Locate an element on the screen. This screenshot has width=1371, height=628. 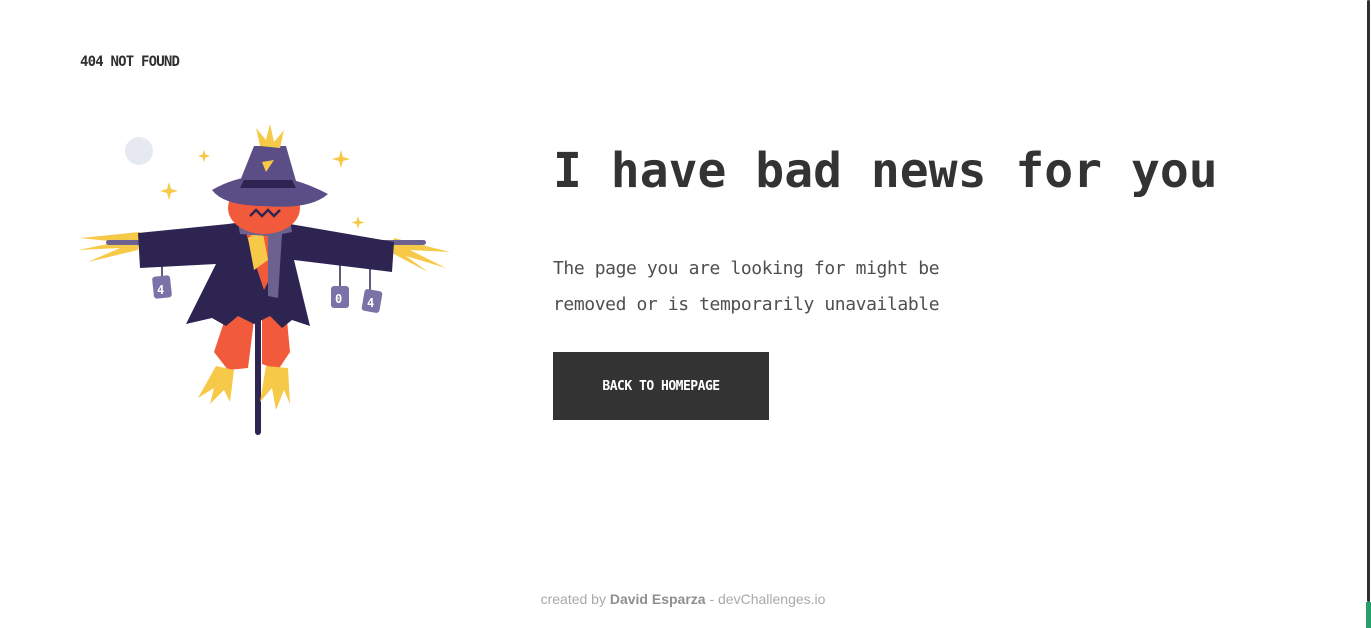
vertical-scrollbar is located at coordinates (1368, 314).